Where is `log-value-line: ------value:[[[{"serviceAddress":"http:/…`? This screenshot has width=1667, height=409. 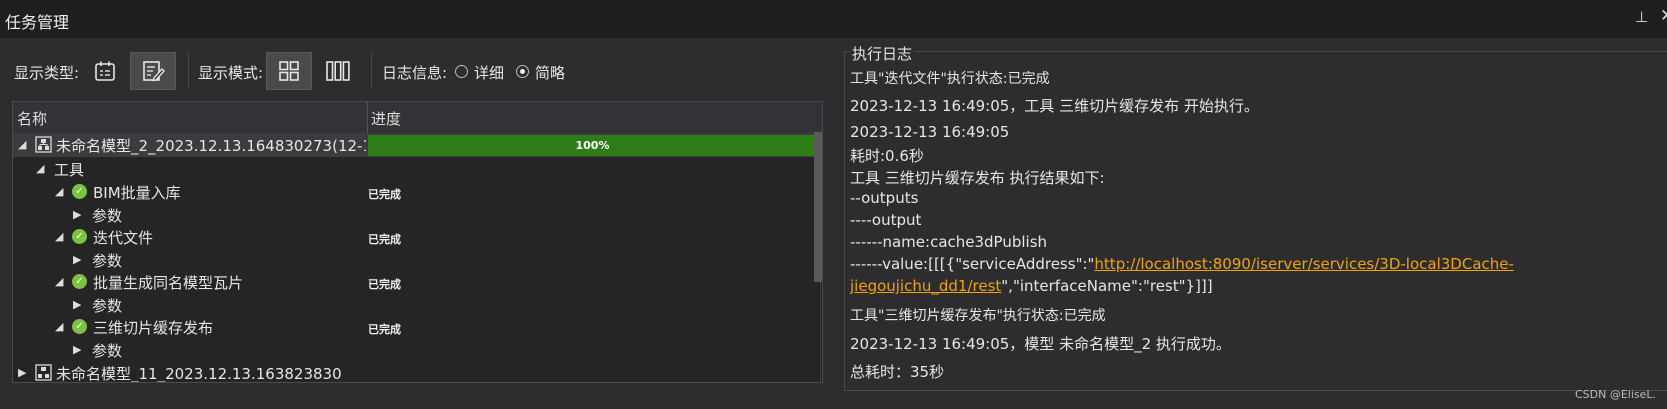 log-value-line: ------value:[[[{"serviceAddress":"http:/… is located at coordinates (1182, 264).